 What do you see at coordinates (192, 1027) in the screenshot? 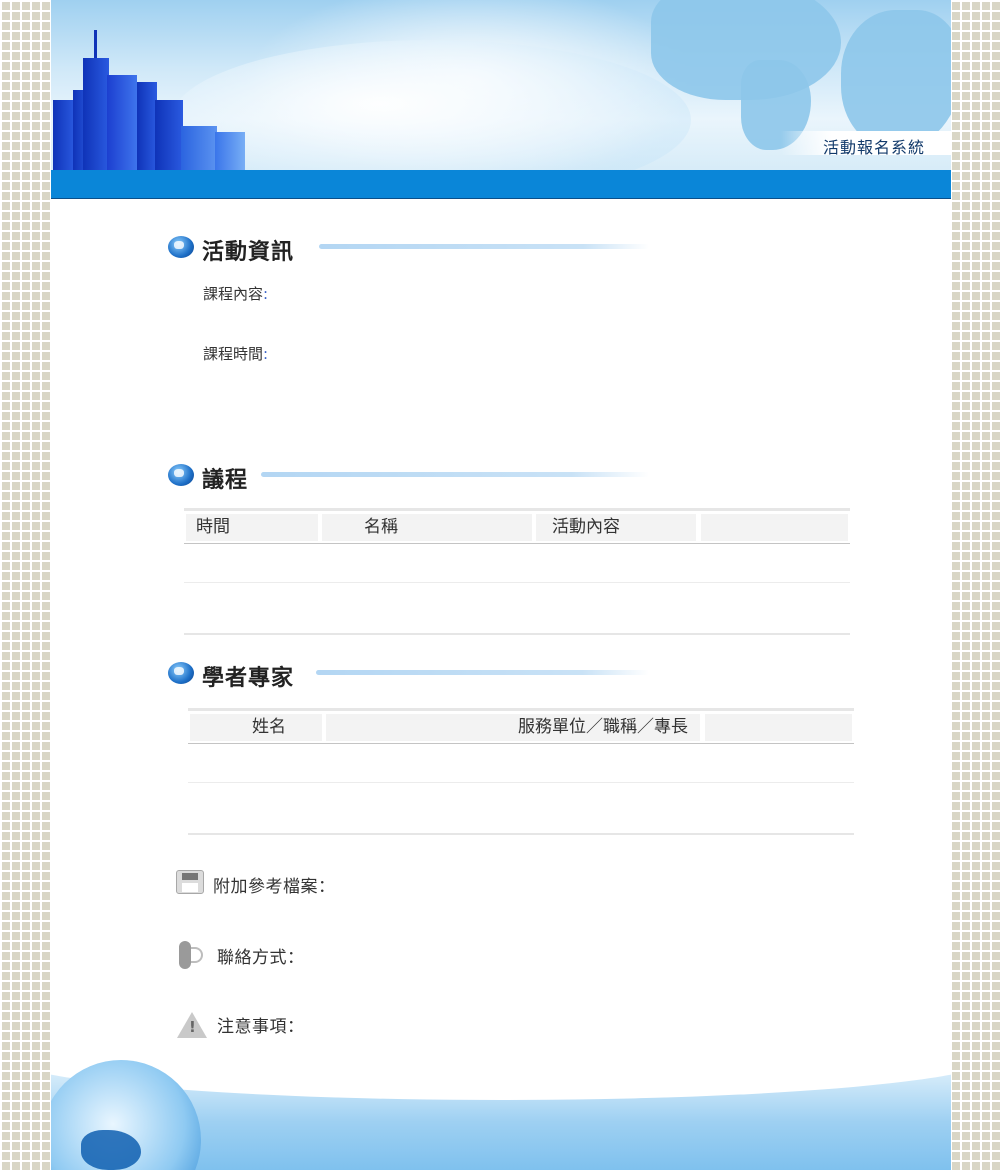
I see `exclamation-icon: !` at bounding box center [192, 1027].